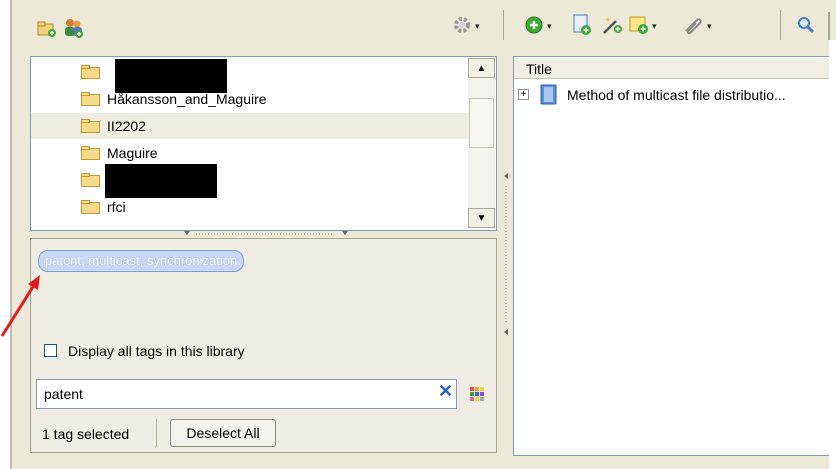 This screenshot has width=836, height=469. I want to click on attachment-icon, so click(693, 26).